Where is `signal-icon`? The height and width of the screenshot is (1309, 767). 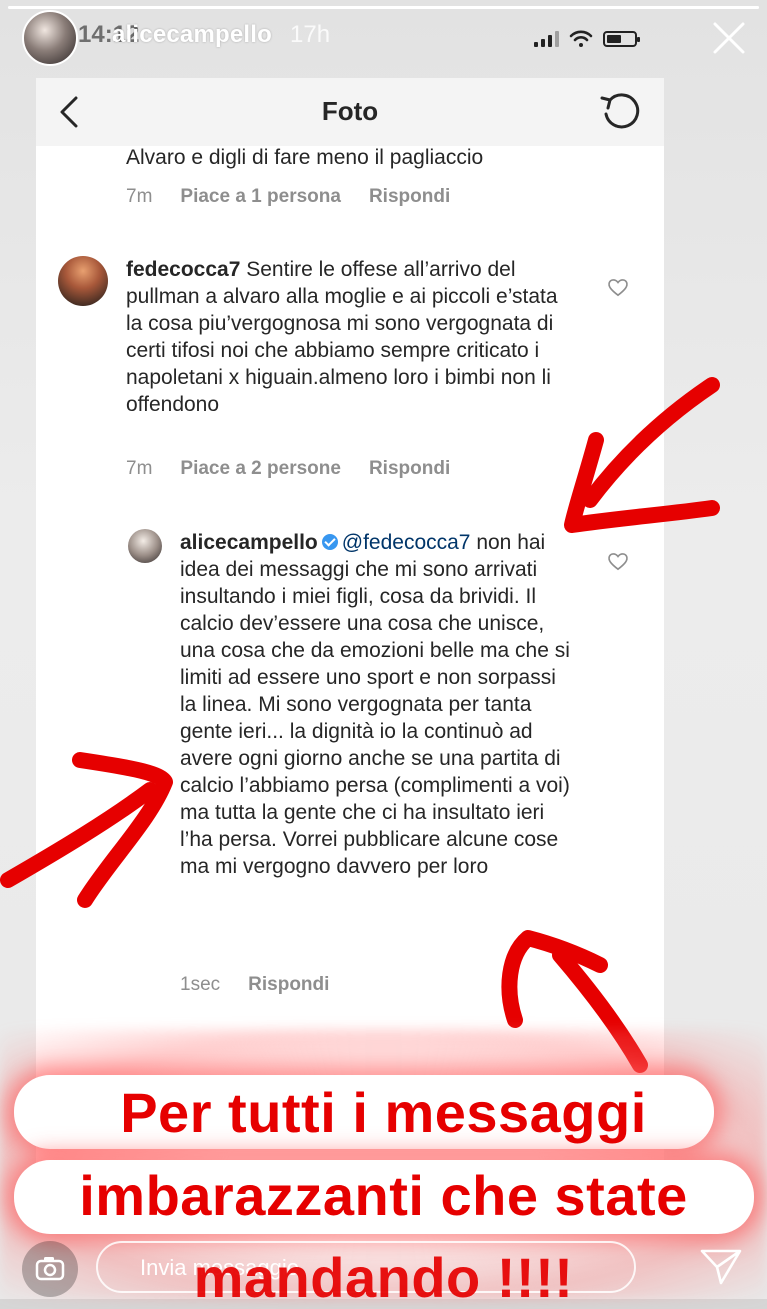 signal-icon is located at coordinates (546, 39).